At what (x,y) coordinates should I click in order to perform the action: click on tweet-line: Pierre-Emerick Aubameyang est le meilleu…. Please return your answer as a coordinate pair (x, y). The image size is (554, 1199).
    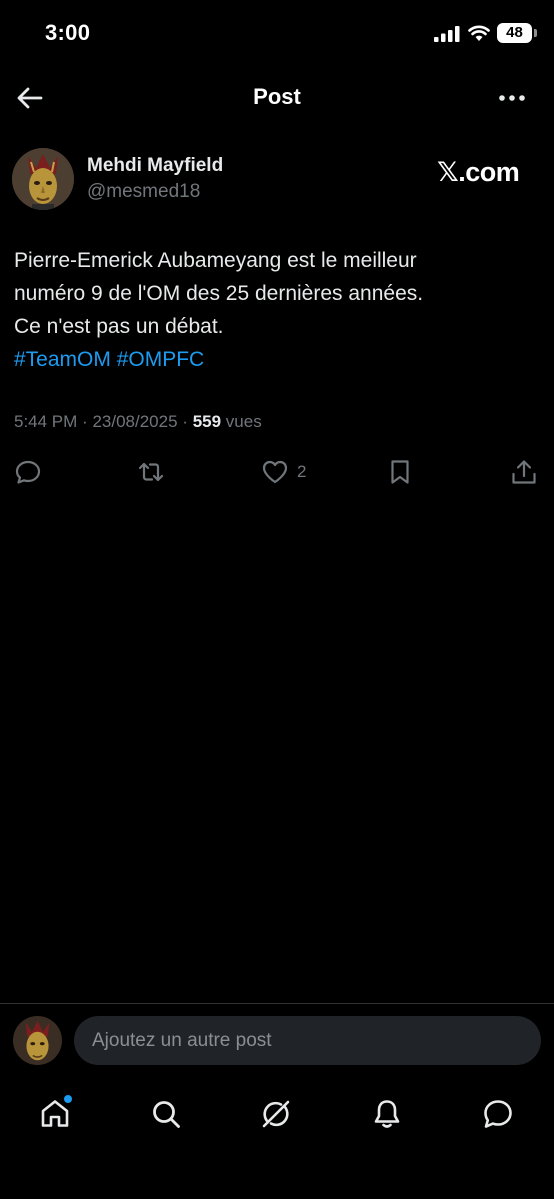
    Looking at the image, I should click on (215, 260).